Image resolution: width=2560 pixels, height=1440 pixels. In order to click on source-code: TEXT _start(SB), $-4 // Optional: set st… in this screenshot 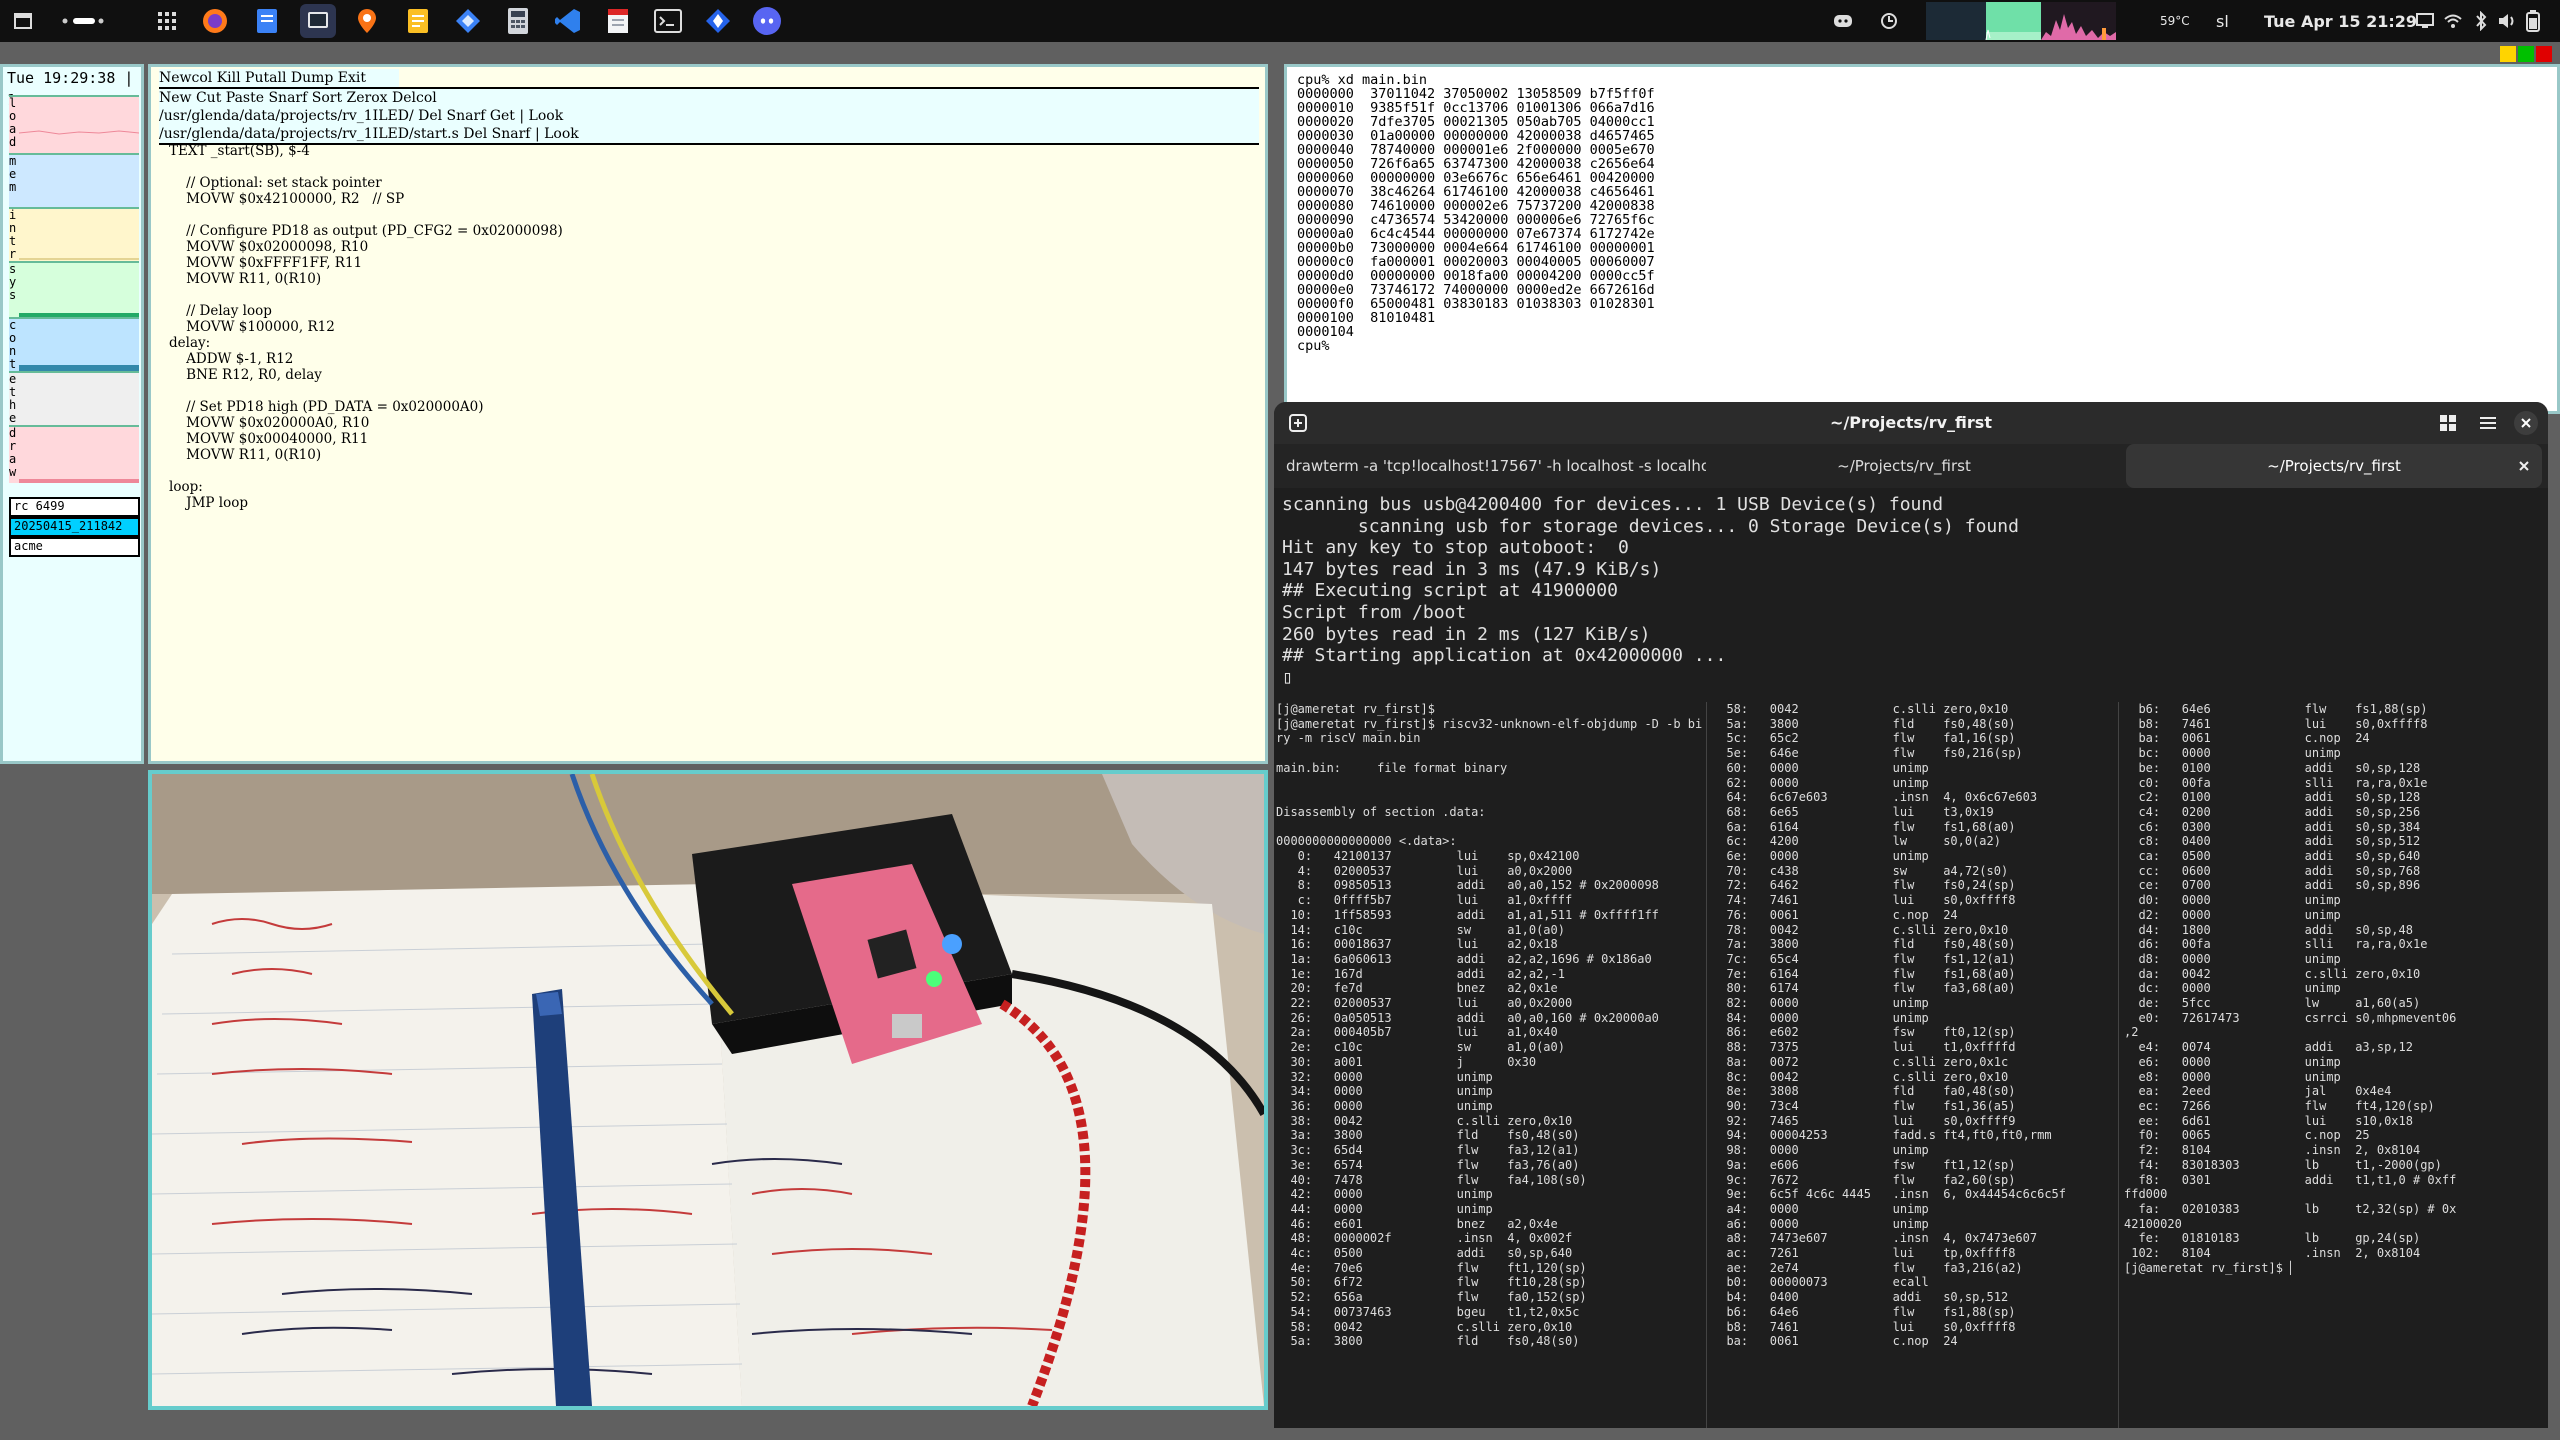, I will do `click(366, 327)`.